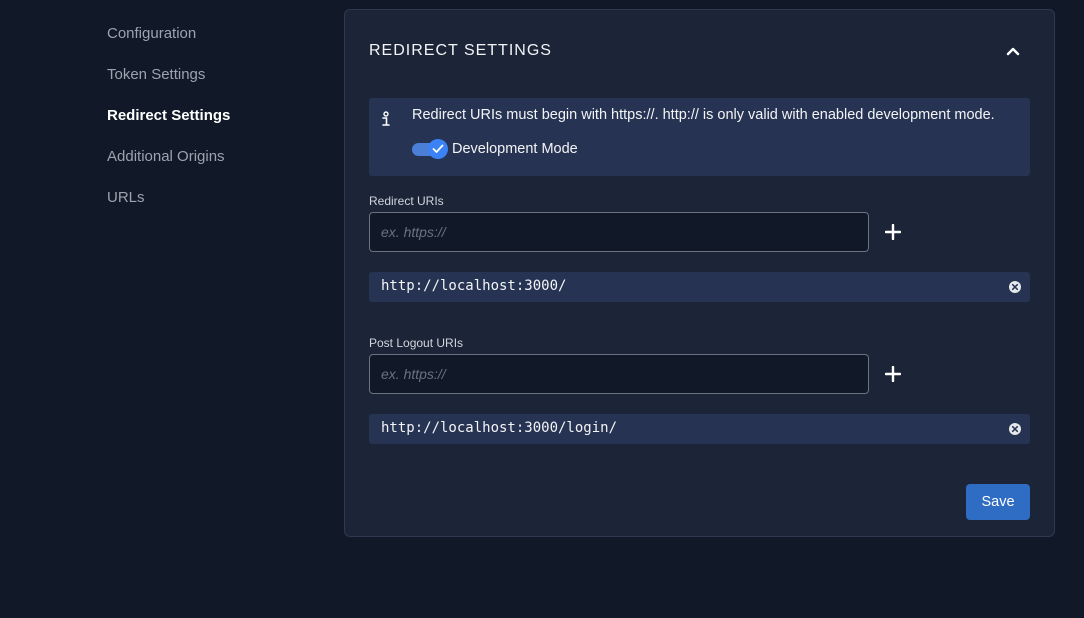 Image resolution: width=1084 pixels, height=618 pixels. I want to click on toggle-knob, so click(438, 149).